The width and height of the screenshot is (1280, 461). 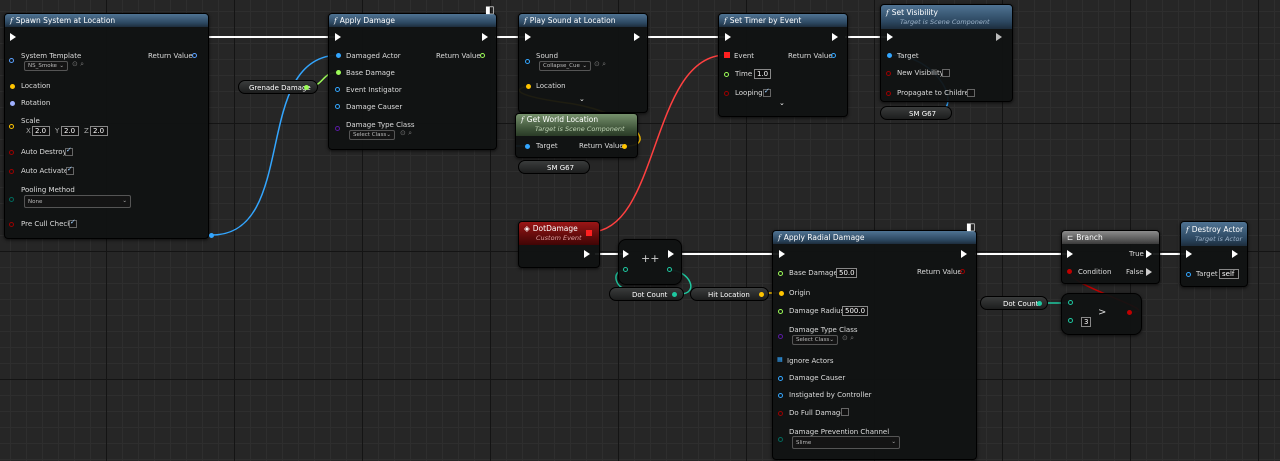 I want to click on propagate-checkbox, so click(x=971, y=93).